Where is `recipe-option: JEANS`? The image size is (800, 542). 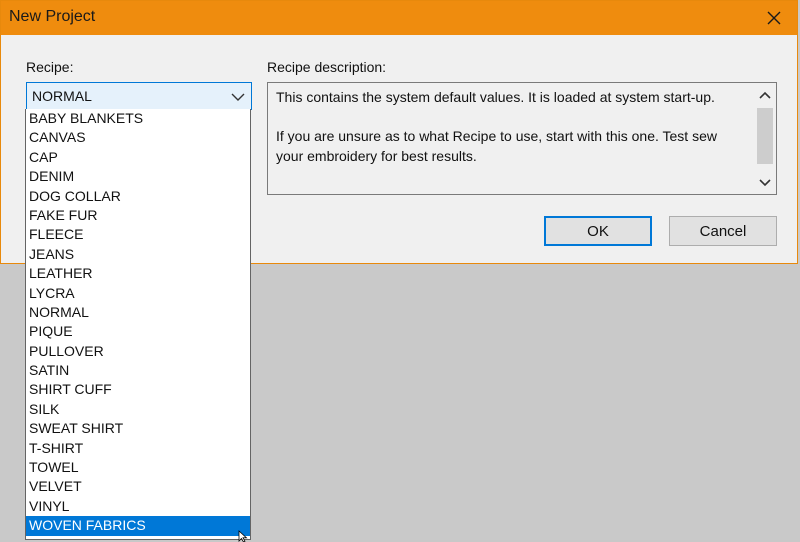 recipe-option: JEANS is located at coordinates (138, 254).